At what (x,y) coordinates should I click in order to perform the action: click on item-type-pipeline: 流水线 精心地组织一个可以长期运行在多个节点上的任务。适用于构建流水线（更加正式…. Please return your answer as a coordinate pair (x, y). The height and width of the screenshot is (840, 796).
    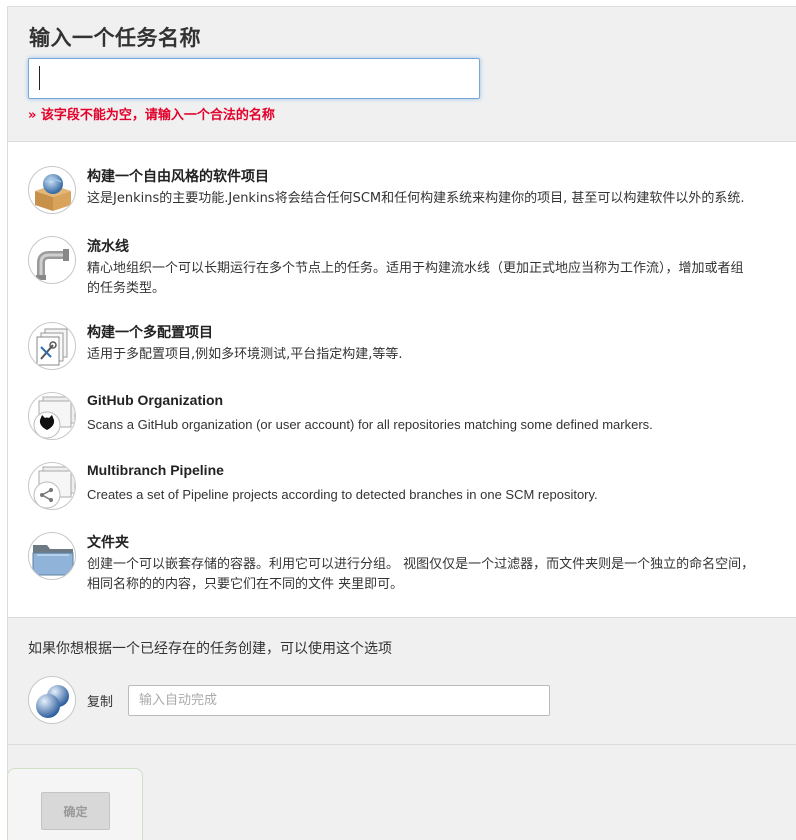
    Looking at the image, I should click on (412, 268).